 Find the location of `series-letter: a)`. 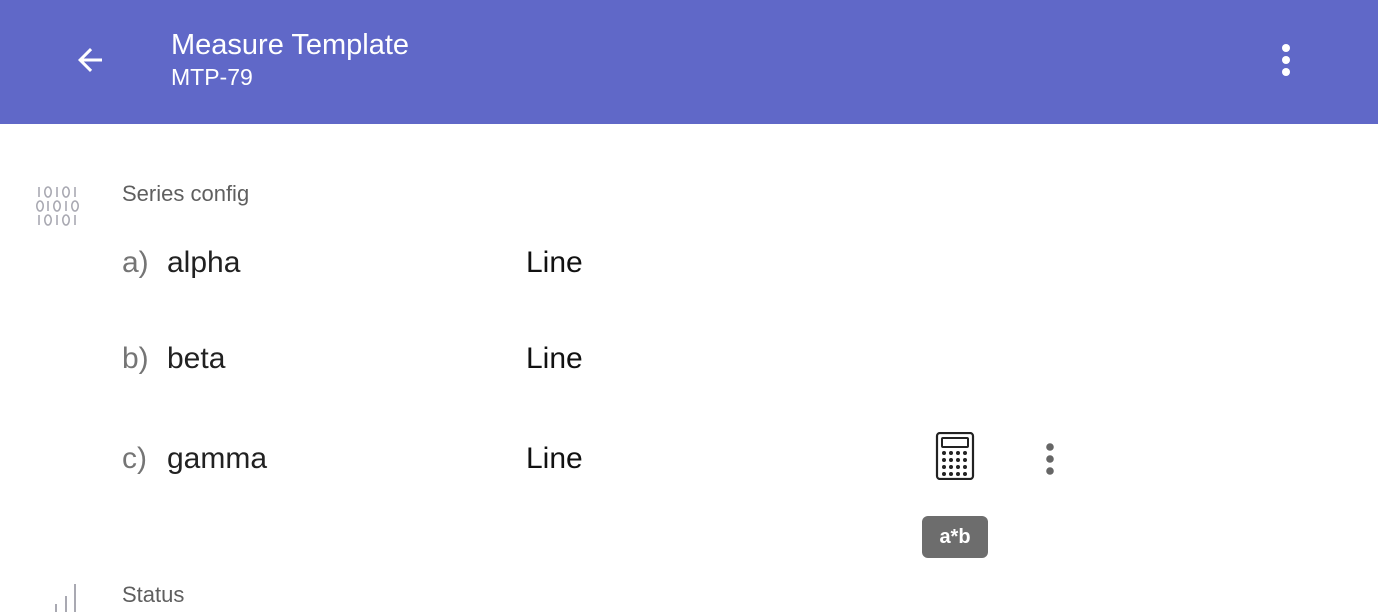

series-letter: a) is located at coordinates (135, 262).